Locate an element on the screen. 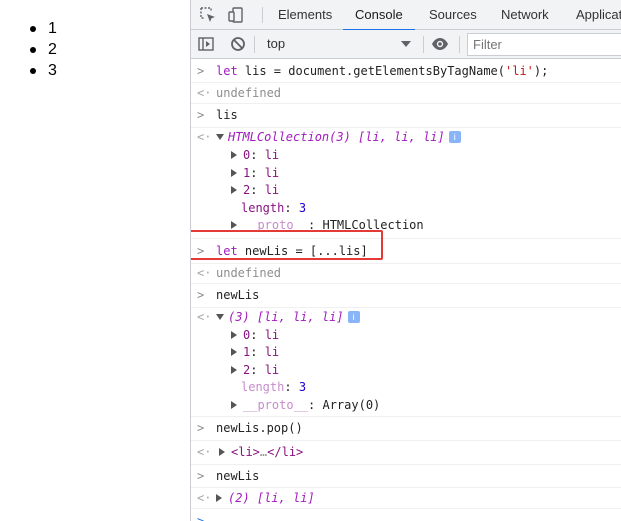 The width and height of the screenshot is (621, 521). object-summary: (2) [li, li] is located at coordinates (265, 498).